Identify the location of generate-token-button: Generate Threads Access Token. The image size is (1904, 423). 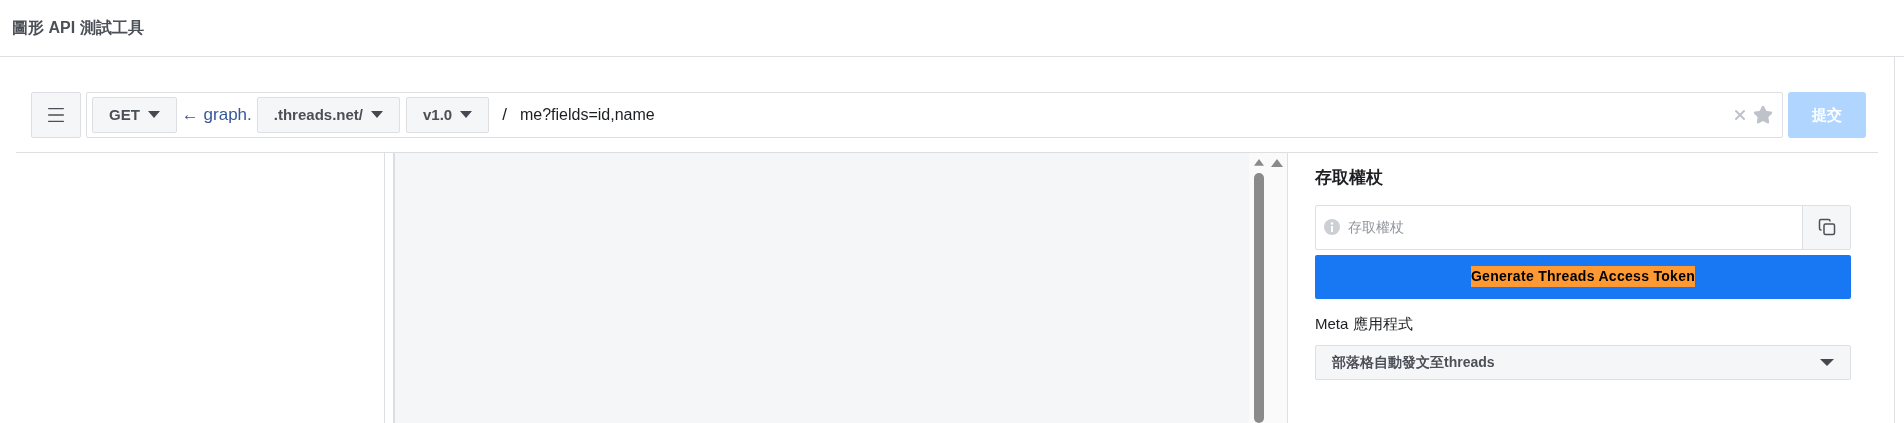
(1583, 276).